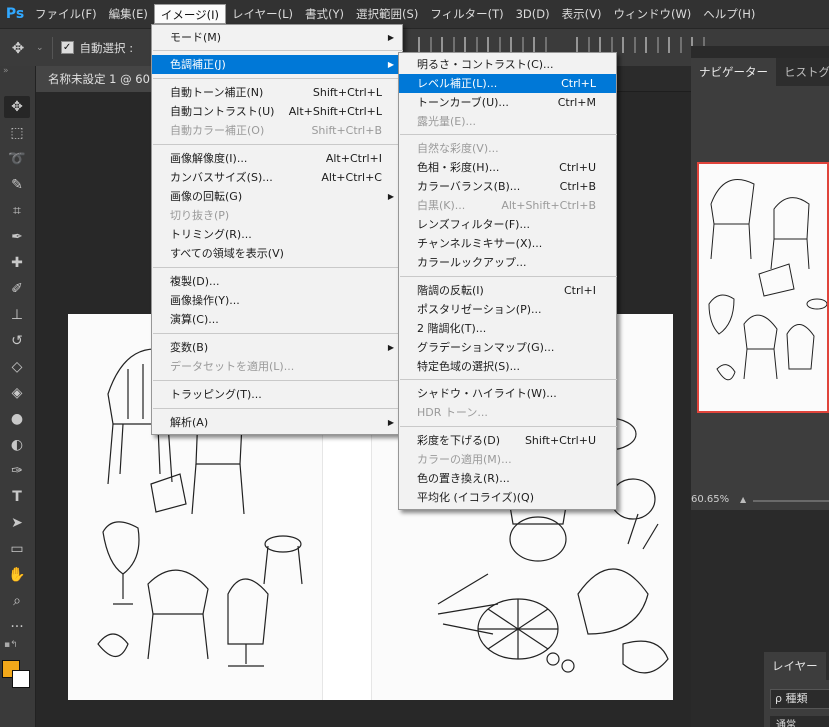 The height and width of the screenshot is (727, 829). I want to click on menu-item-crop: 切り抜き(P), so click(200, 215).